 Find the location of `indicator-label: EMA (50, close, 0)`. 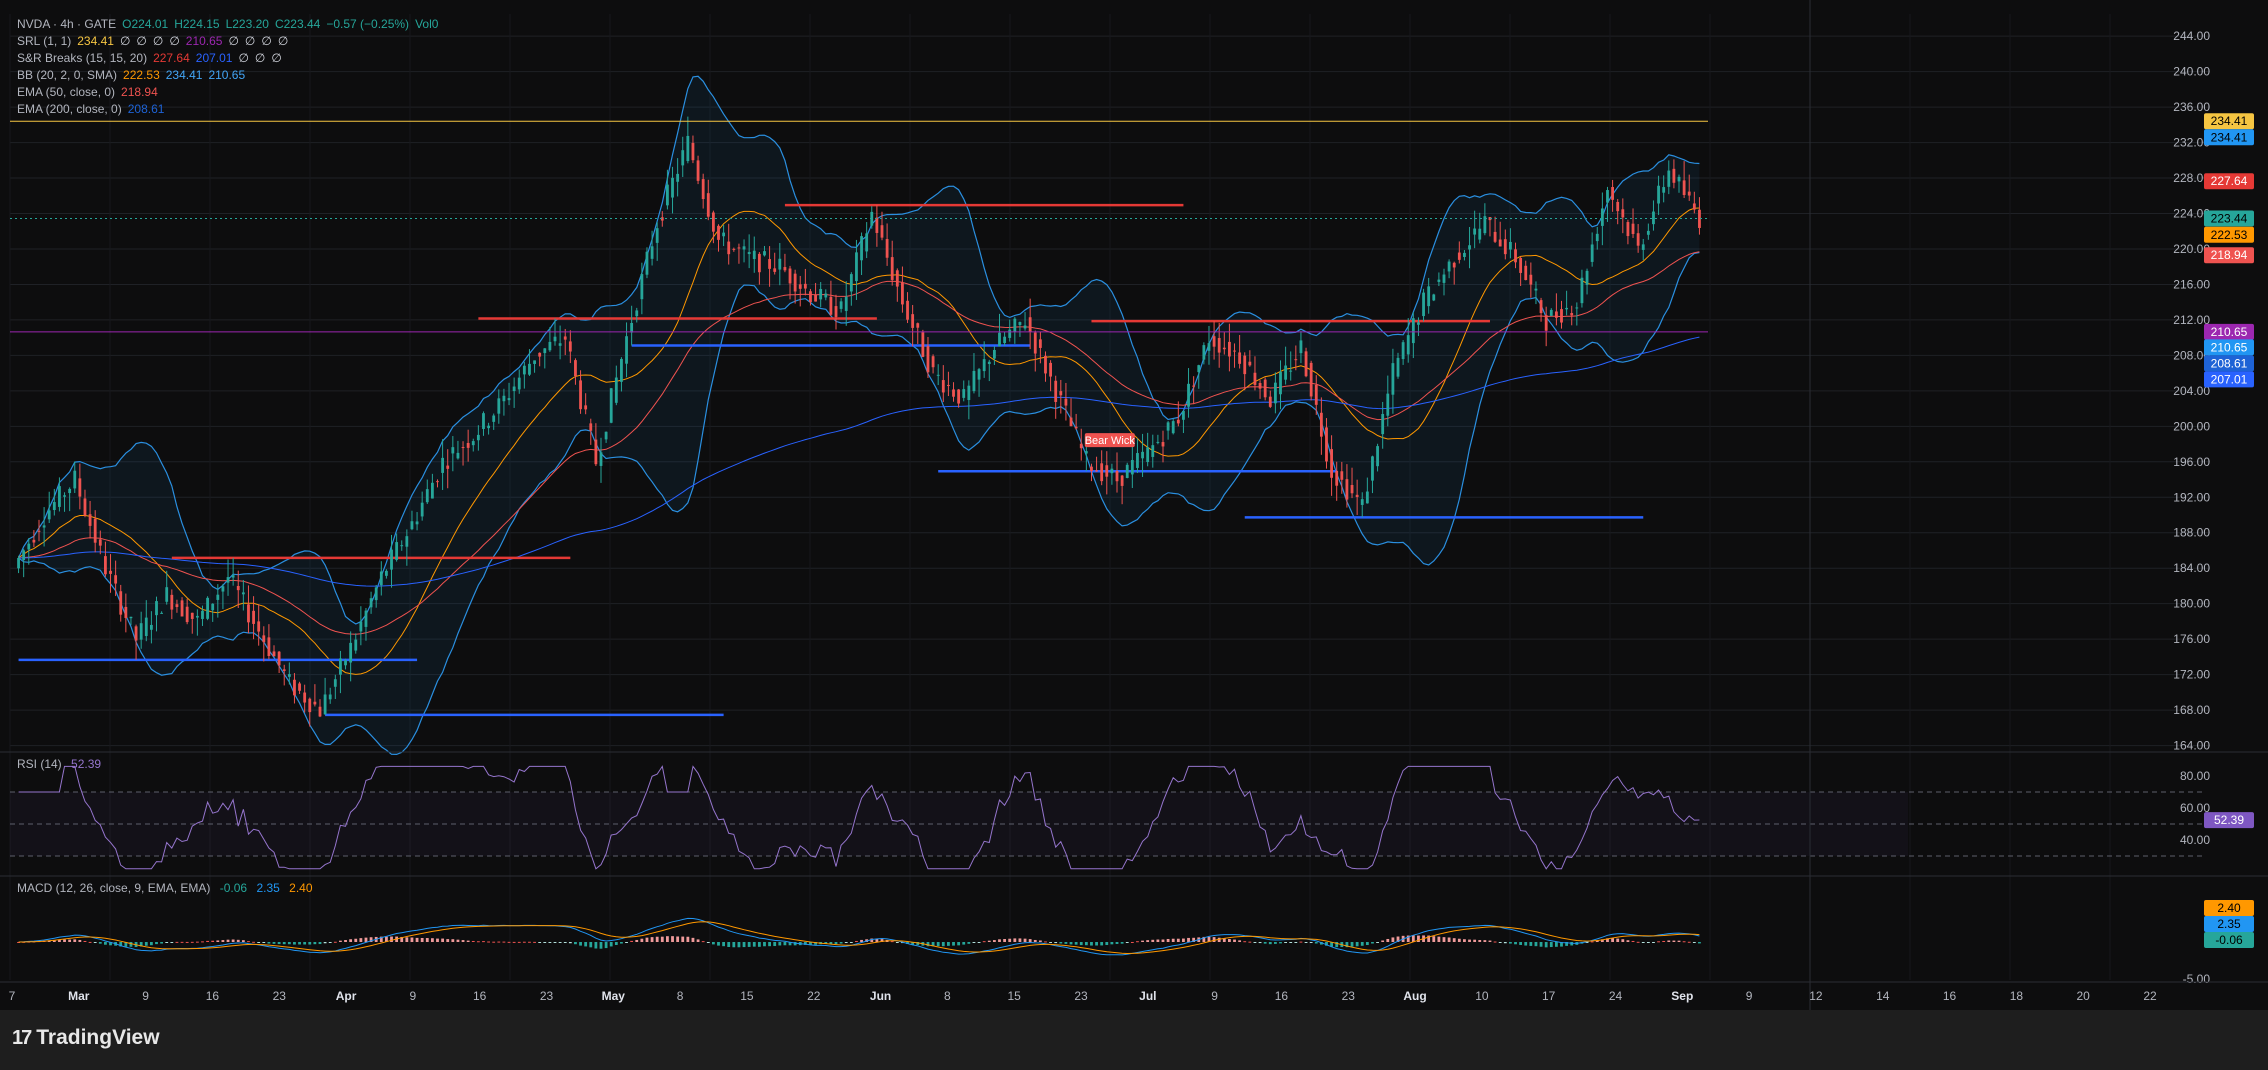

indicator-label: EMA (50, close, 0) is located at coordinates (66, 92).